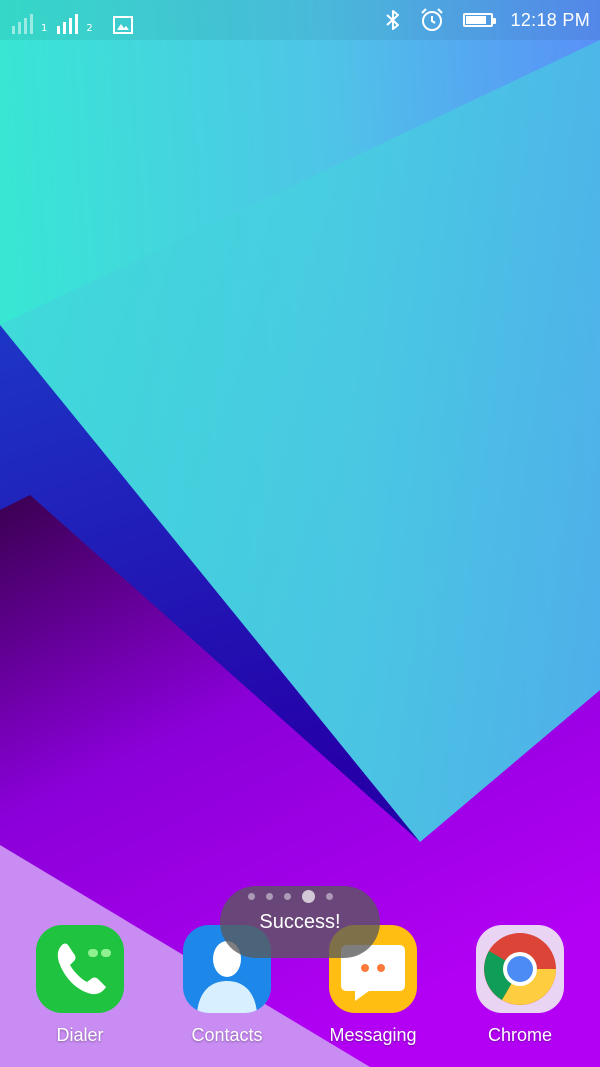 The image size is (600, 1067). I want to click on chrome-app: Chrome, so click(520, 985).